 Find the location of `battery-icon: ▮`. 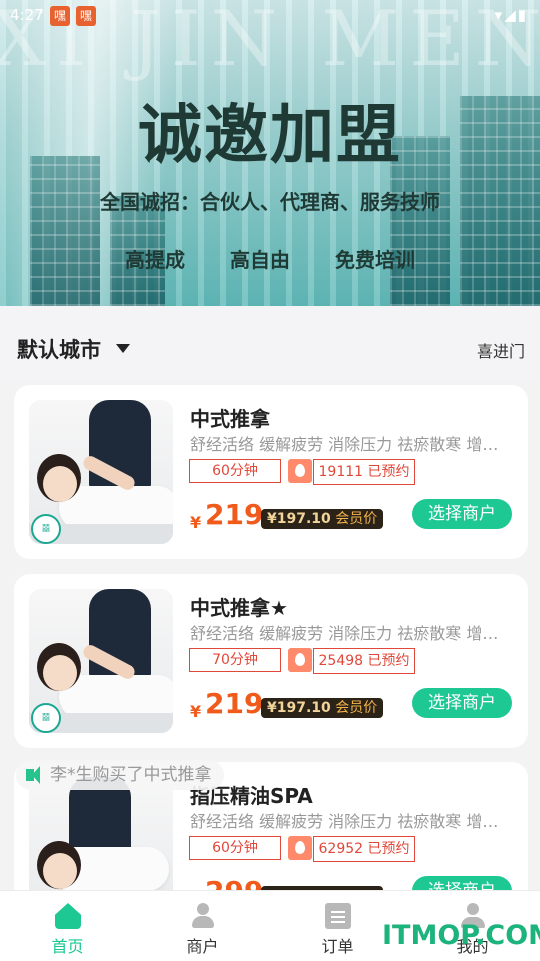

battery-icon: ▮ is located at coordinates (522, 15).